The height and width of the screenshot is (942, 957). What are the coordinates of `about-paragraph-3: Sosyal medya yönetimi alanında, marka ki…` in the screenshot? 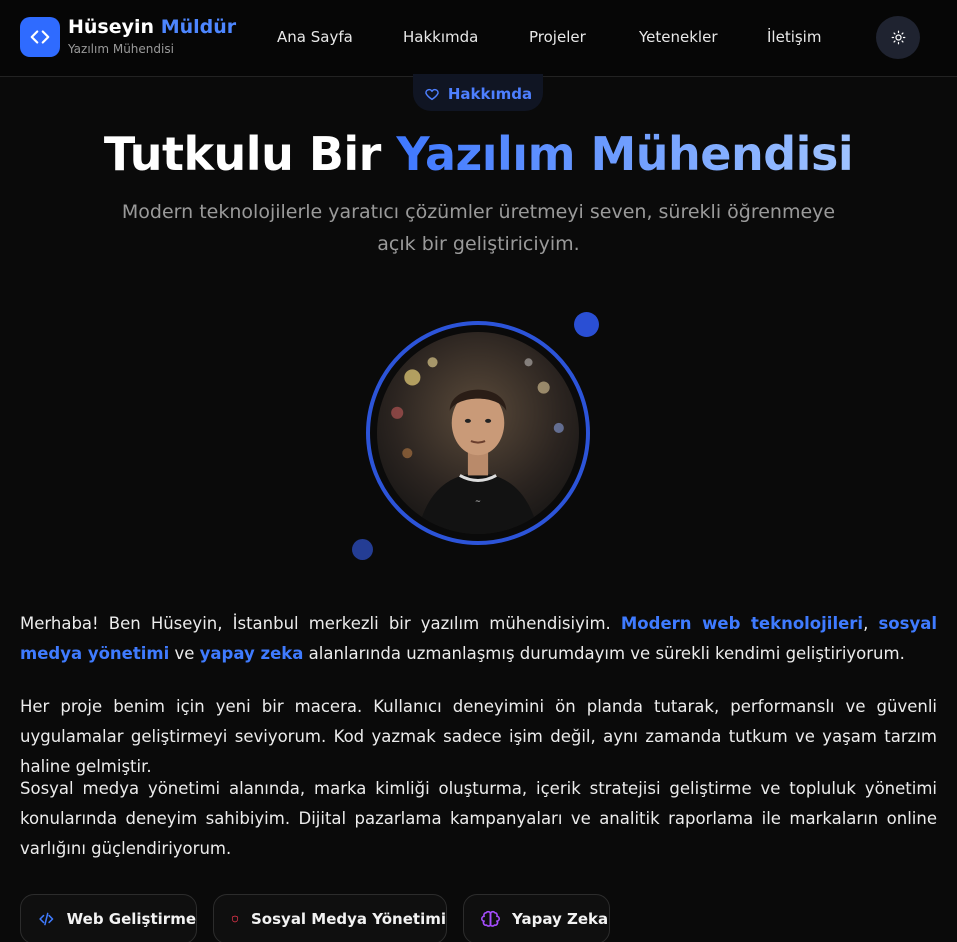 It's located at (478, 818).